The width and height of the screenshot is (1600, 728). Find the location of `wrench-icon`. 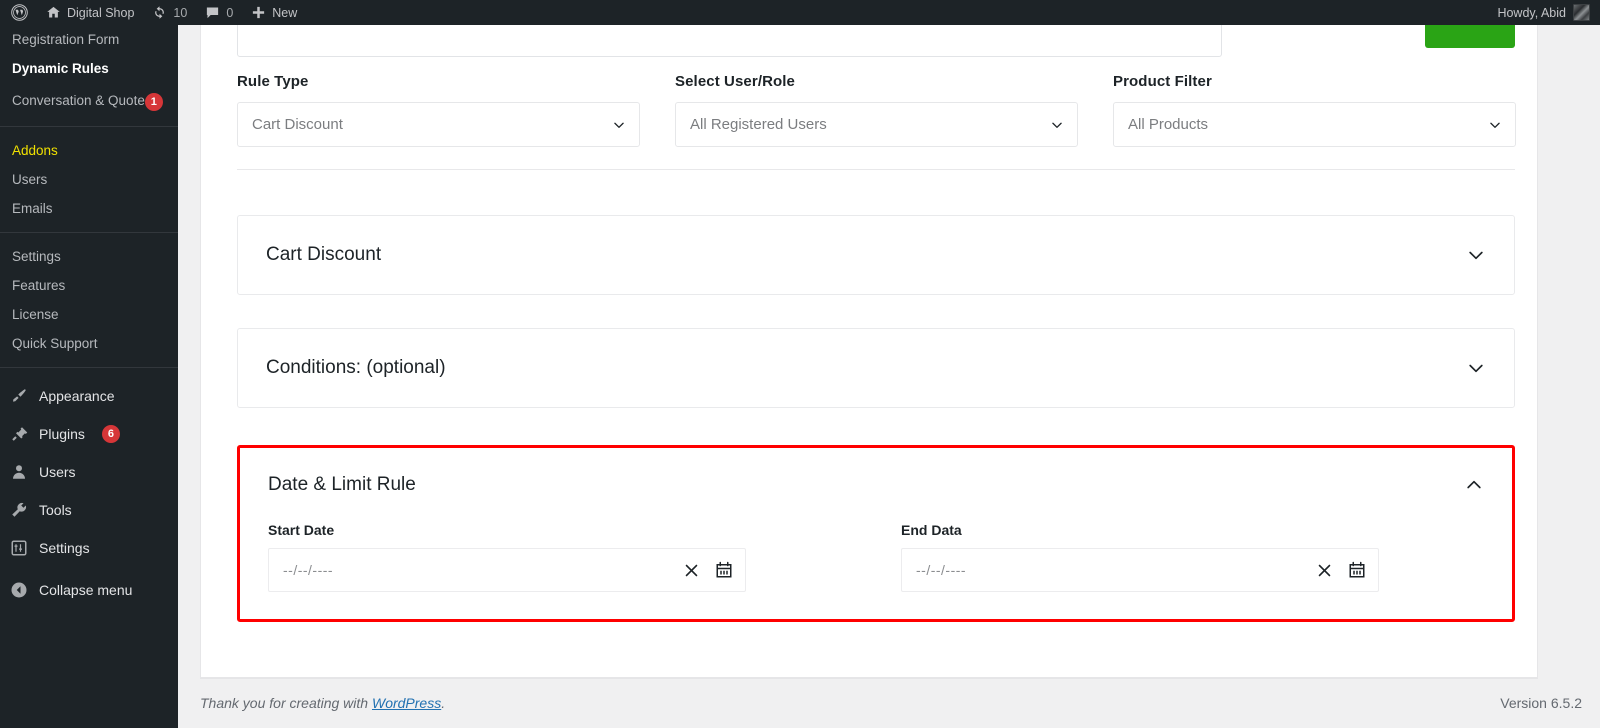

wrench-icon is located at coordinates (19, 510).